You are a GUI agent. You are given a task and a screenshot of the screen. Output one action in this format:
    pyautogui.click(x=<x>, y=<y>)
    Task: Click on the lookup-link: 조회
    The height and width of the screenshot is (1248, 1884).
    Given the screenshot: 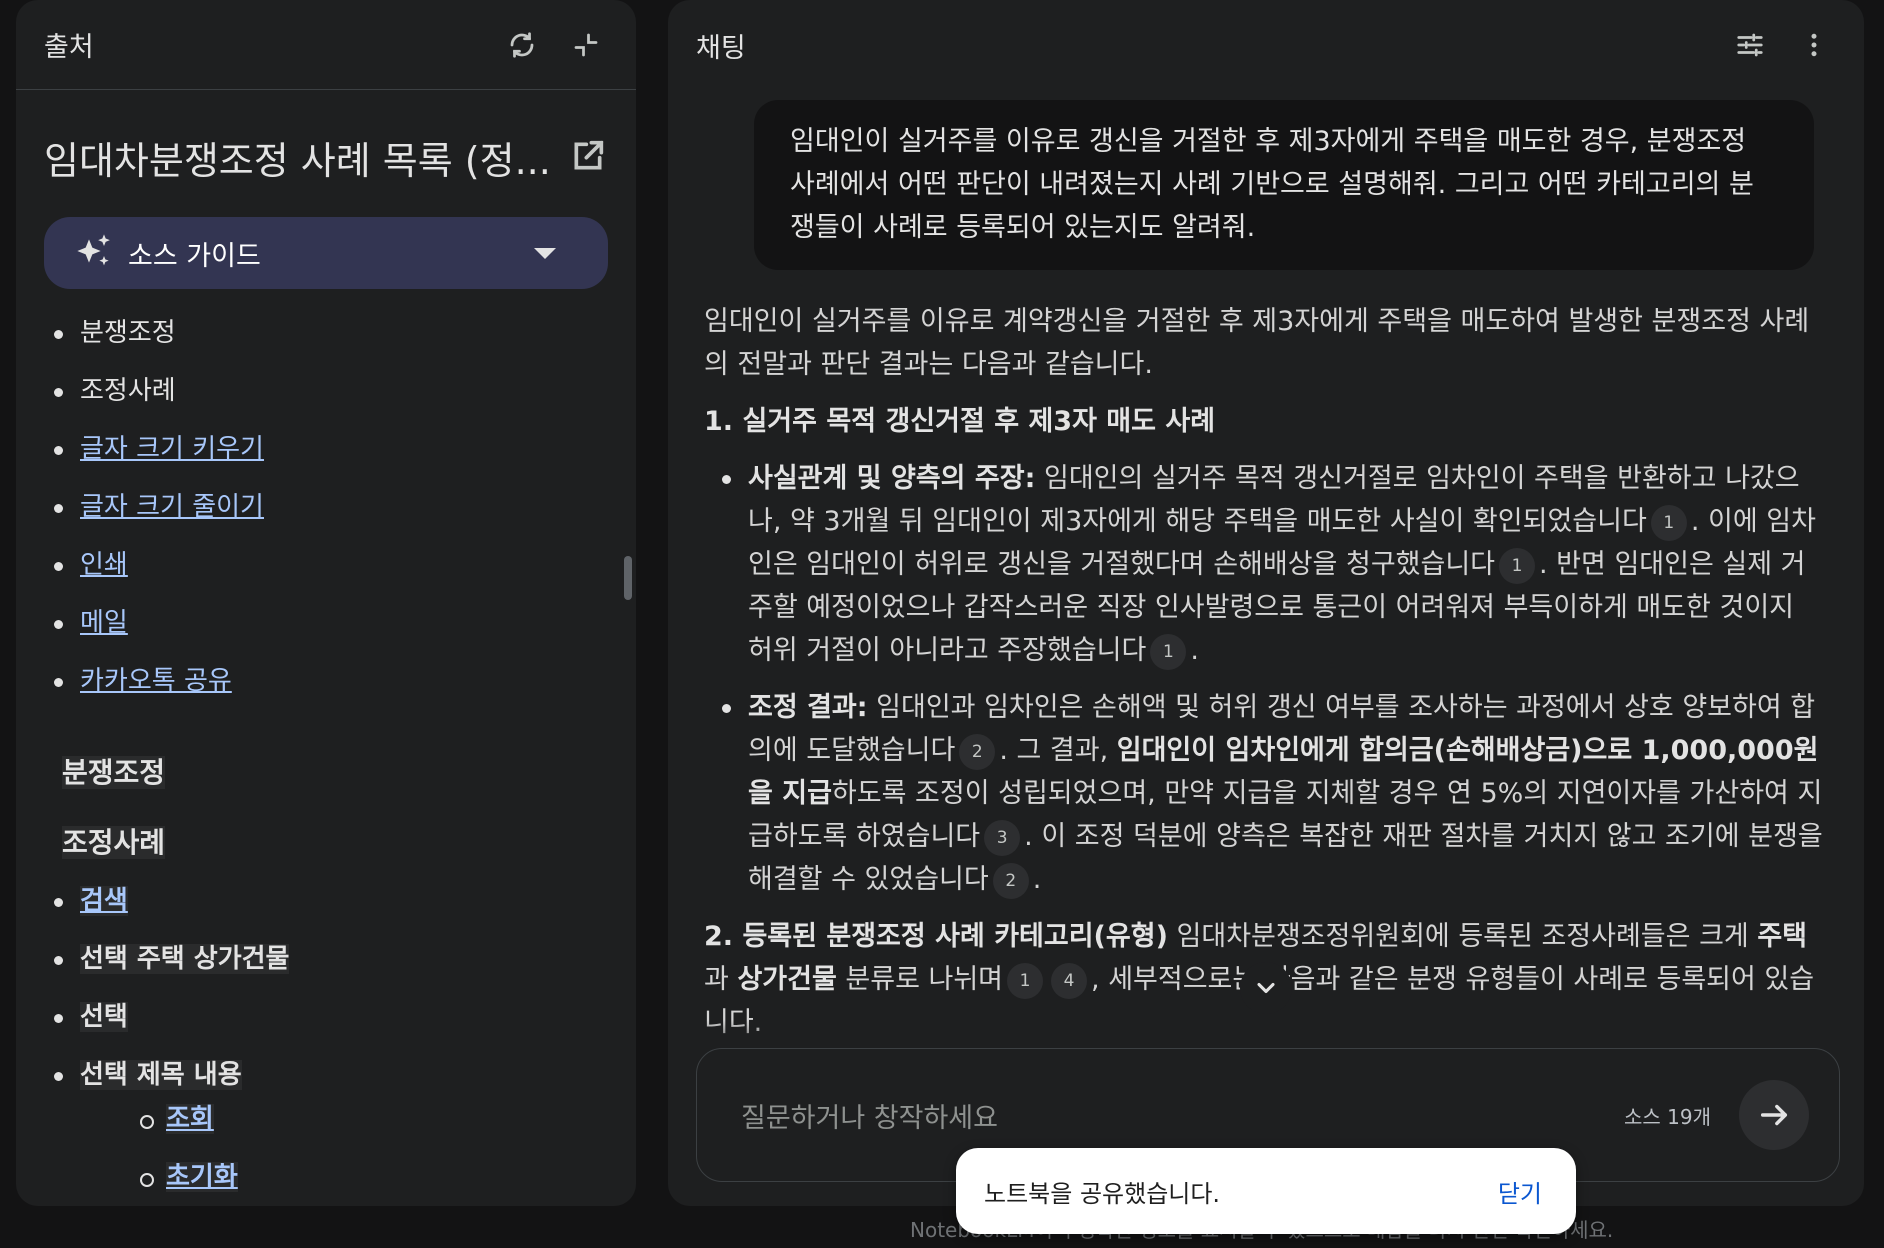 What is the action you would take?
    pyautogui.click(x=190, y=1119)
    